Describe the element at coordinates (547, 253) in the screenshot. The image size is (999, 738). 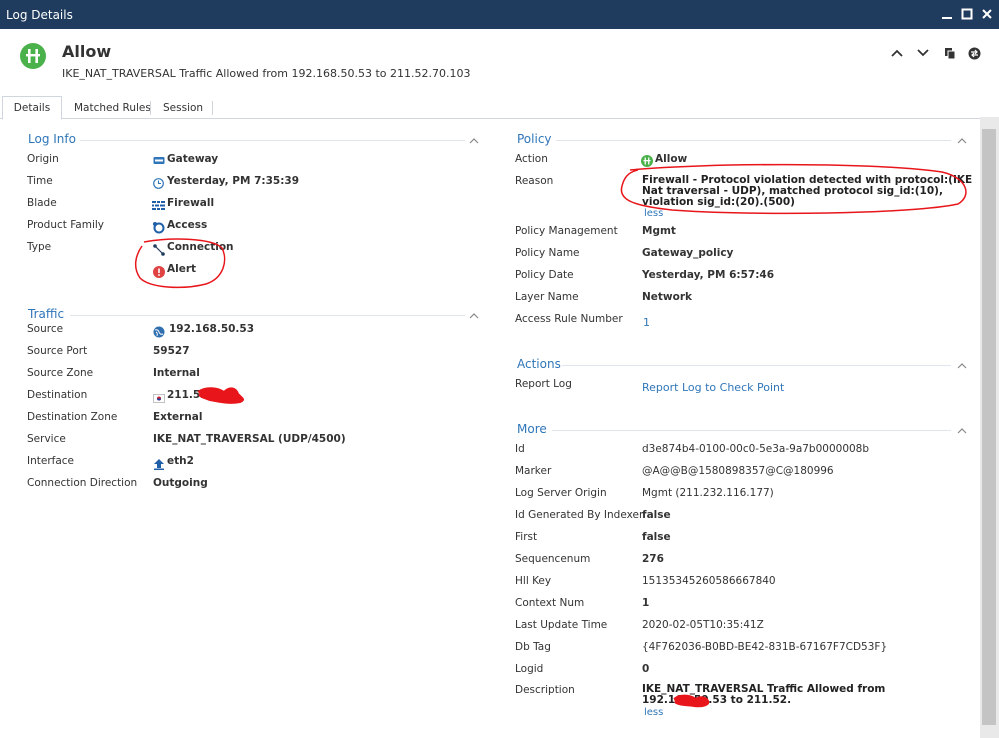
I see `field-label: Policy Name` at that location.